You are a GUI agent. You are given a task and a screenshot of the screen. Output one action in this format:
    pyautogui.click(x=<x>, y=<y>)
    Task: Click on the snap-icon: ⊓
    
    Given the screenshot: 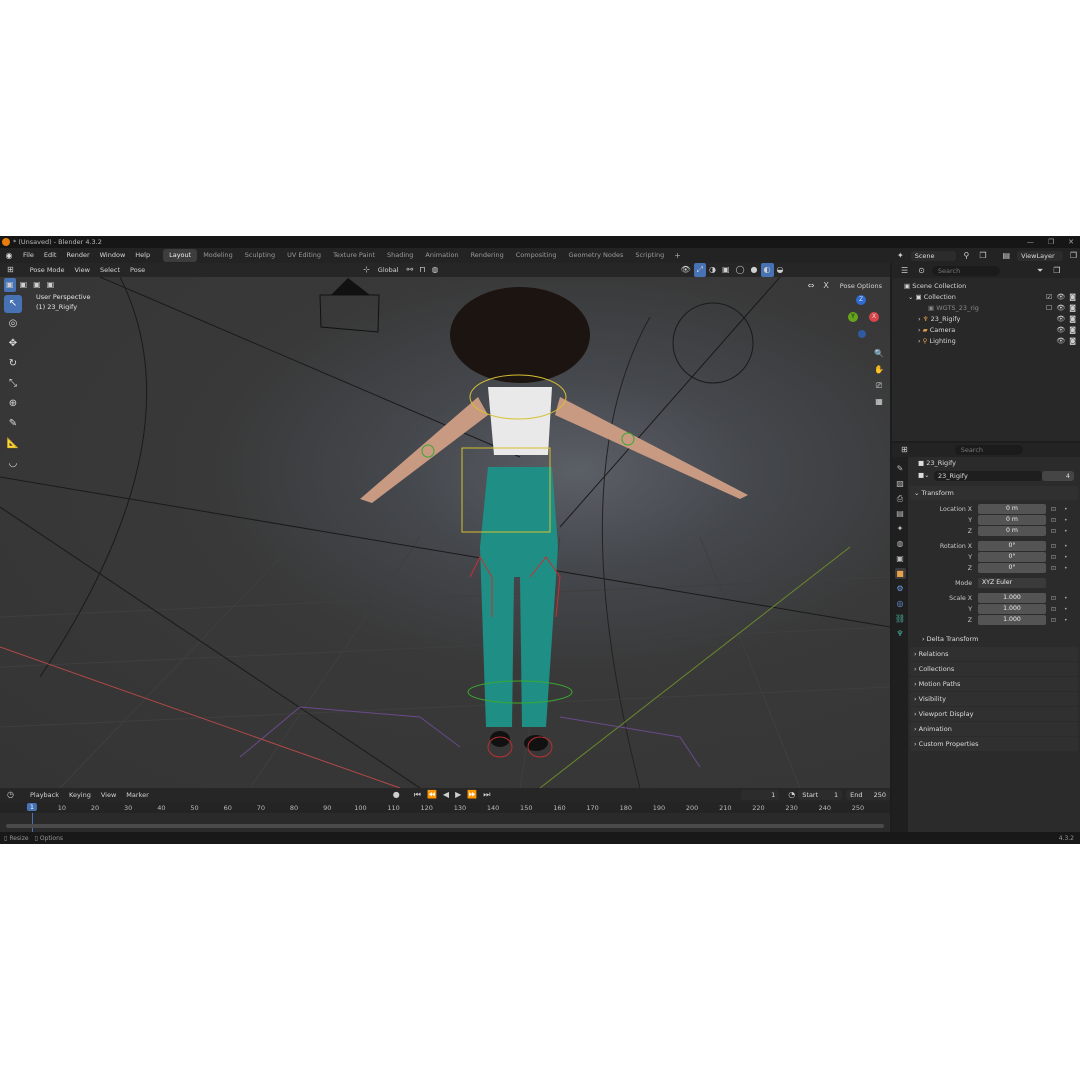 What is the action you would take?
    pyautogui.click(x=422, y=270)
    